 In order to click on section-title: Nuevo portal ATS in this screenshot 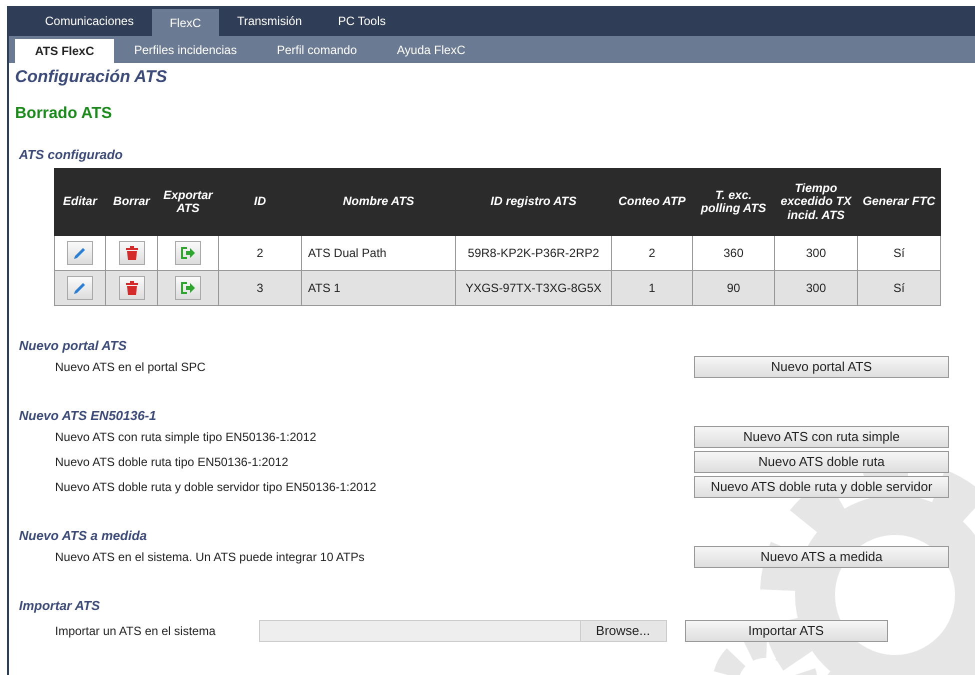, I will do `click(73, 345)`.